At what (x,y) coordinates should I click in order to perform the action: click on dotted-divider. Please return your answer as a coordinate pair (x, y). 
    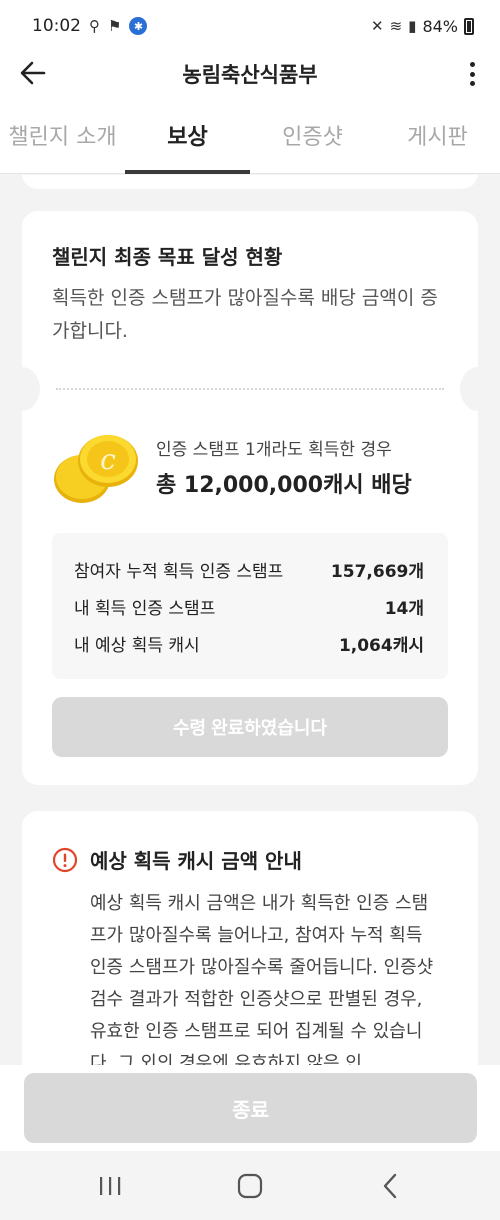
    Looking at the image, I should click on (250, 389).